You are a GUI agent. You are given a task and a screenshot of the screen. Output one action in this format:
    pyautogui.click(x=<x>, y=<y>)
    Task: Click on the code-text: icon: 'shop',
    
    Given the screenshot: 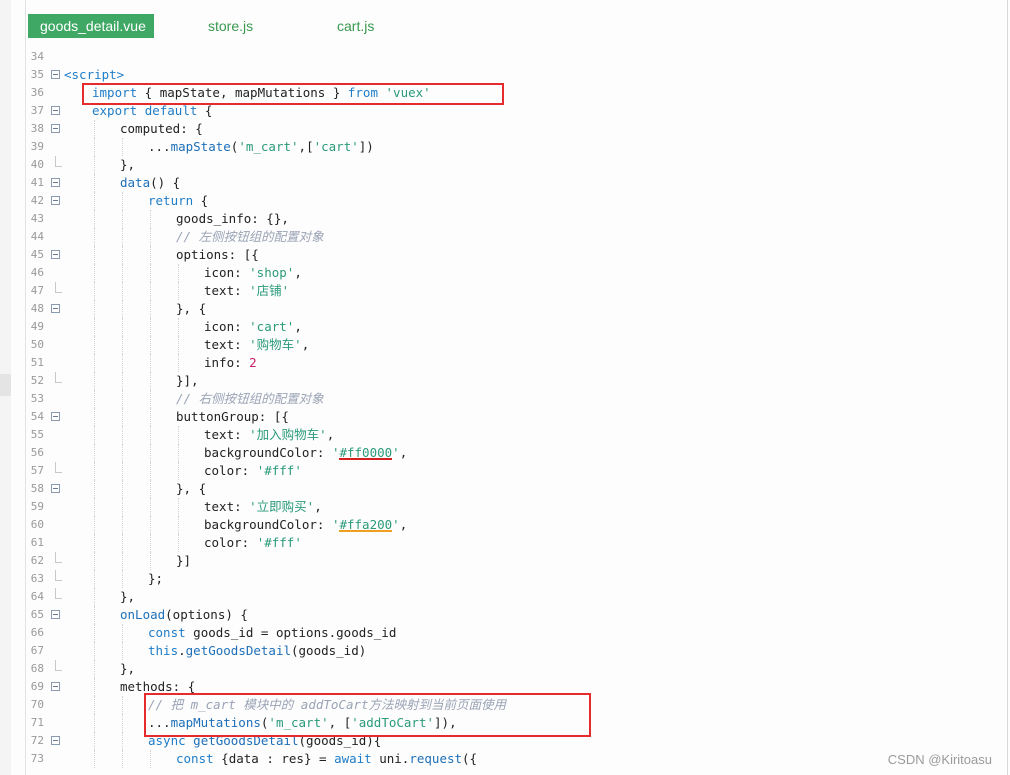 What is the action you would take?
    pyautogui.click(x=253, y=273)
    